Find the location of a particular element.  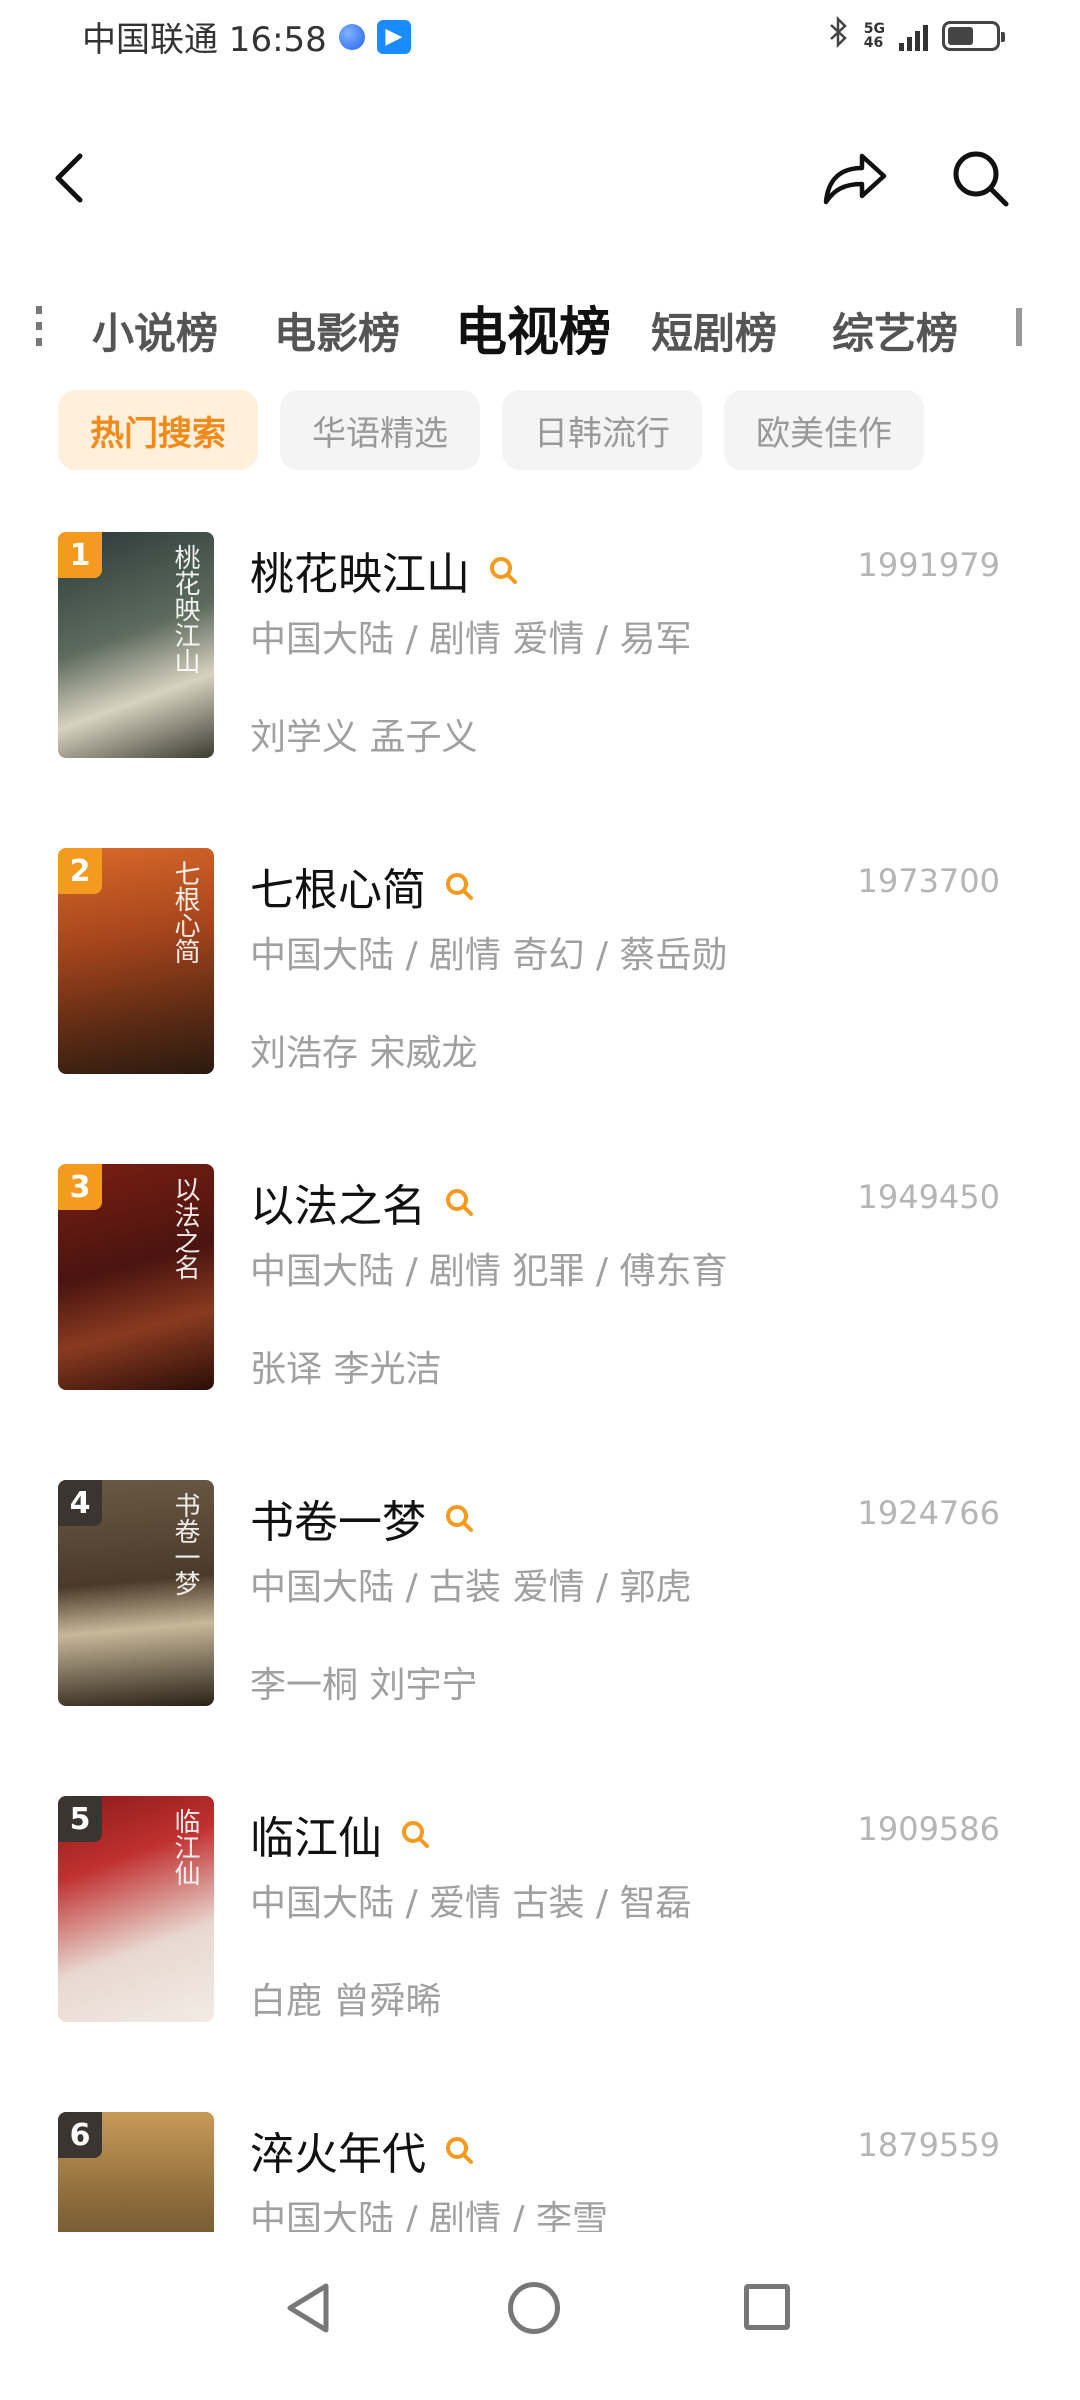

app-badge-icon: ▶ is located at coordinates (393, 36).